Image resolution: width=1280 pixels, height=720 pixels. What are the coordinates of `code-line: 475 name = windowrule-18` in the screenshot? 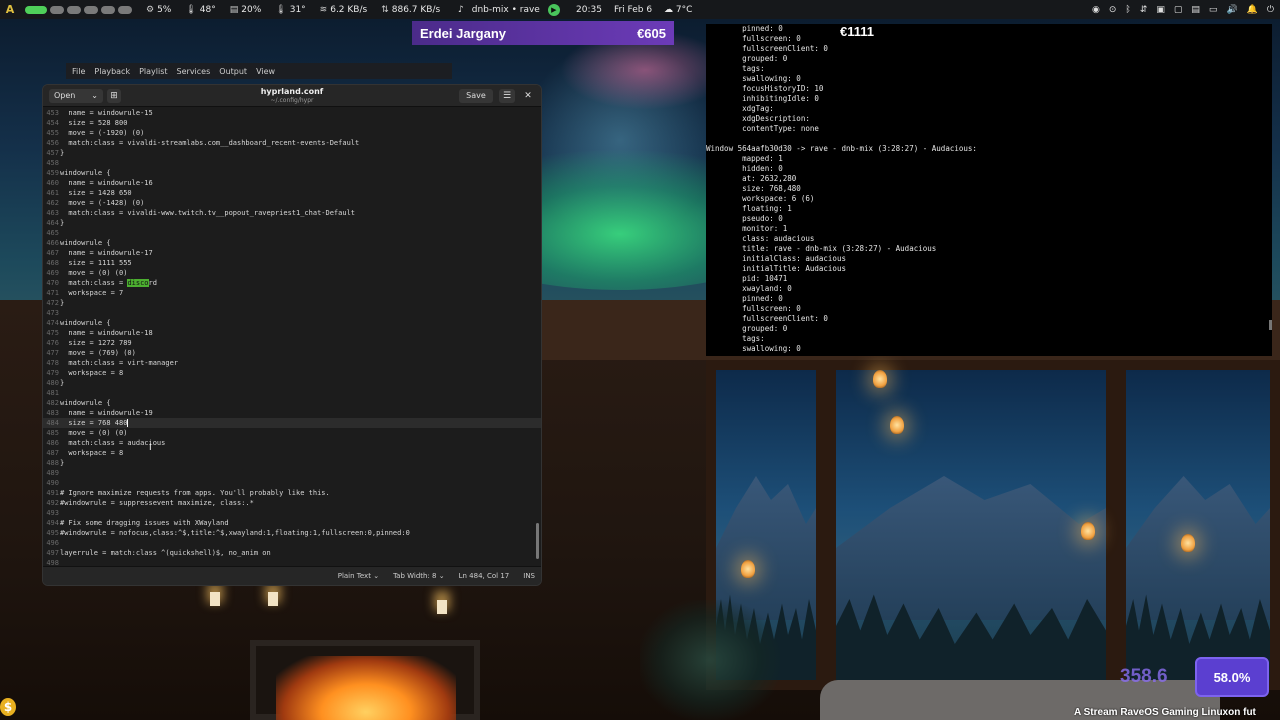 It's located at (292, 333).